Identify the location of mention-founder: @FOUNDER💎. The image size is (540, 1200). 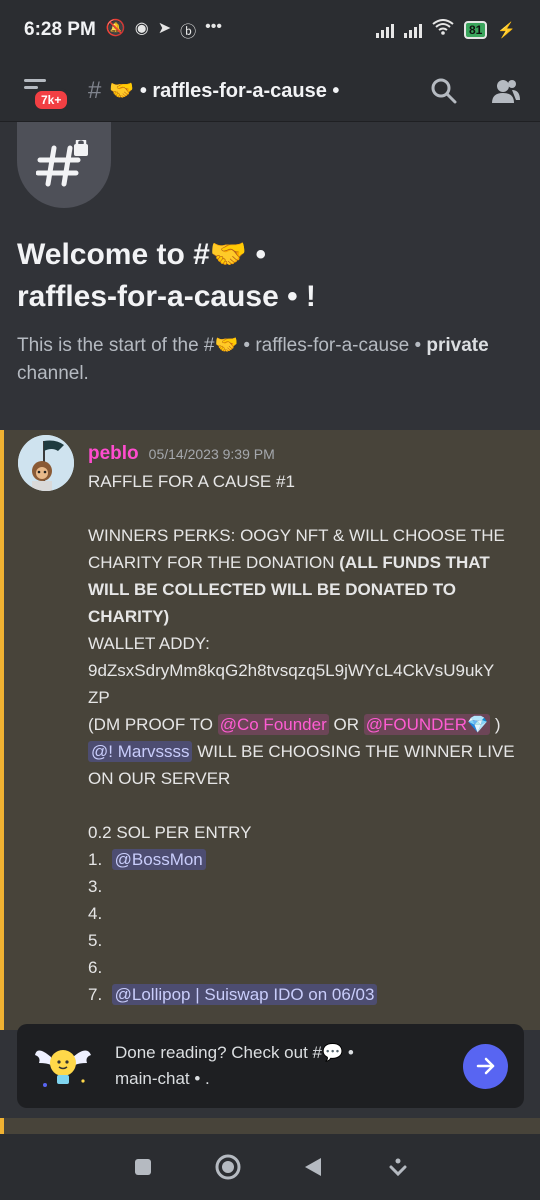
(427, 724).